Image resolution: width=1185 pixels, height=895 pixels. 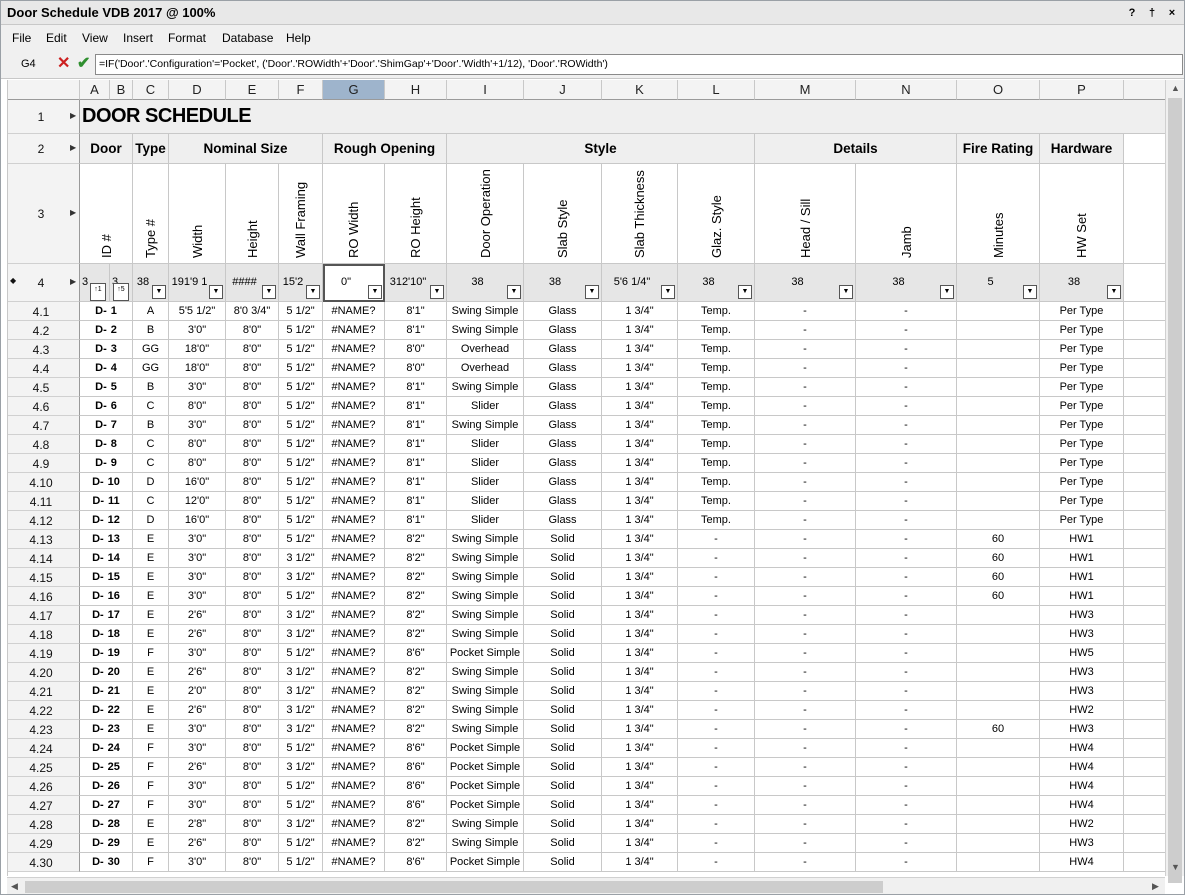 I want to click on door-id-cell: D- 20, so click(x=106, y=672).